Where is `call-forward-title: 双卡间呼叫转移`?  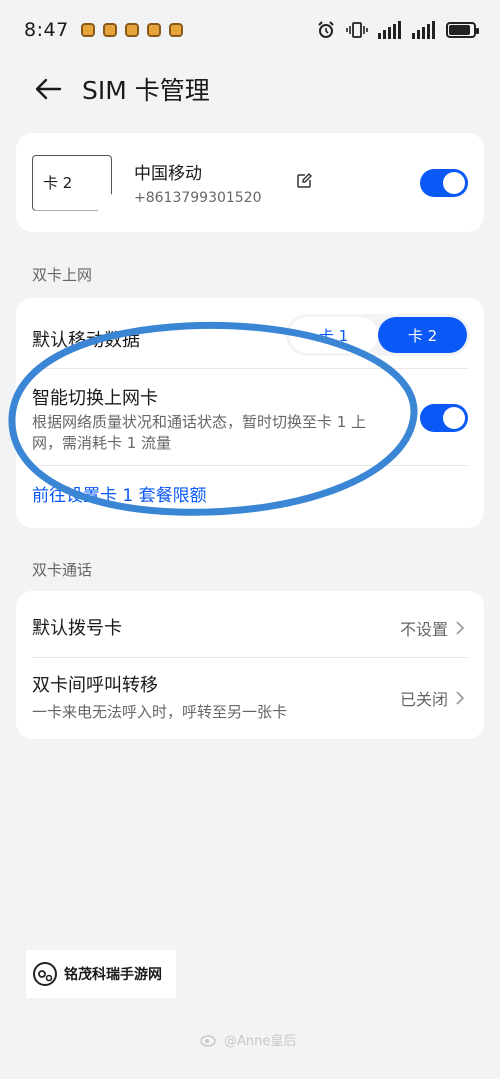
call-forward-title: 双卡间呼叫转移 is located at coordinates (95, 685).